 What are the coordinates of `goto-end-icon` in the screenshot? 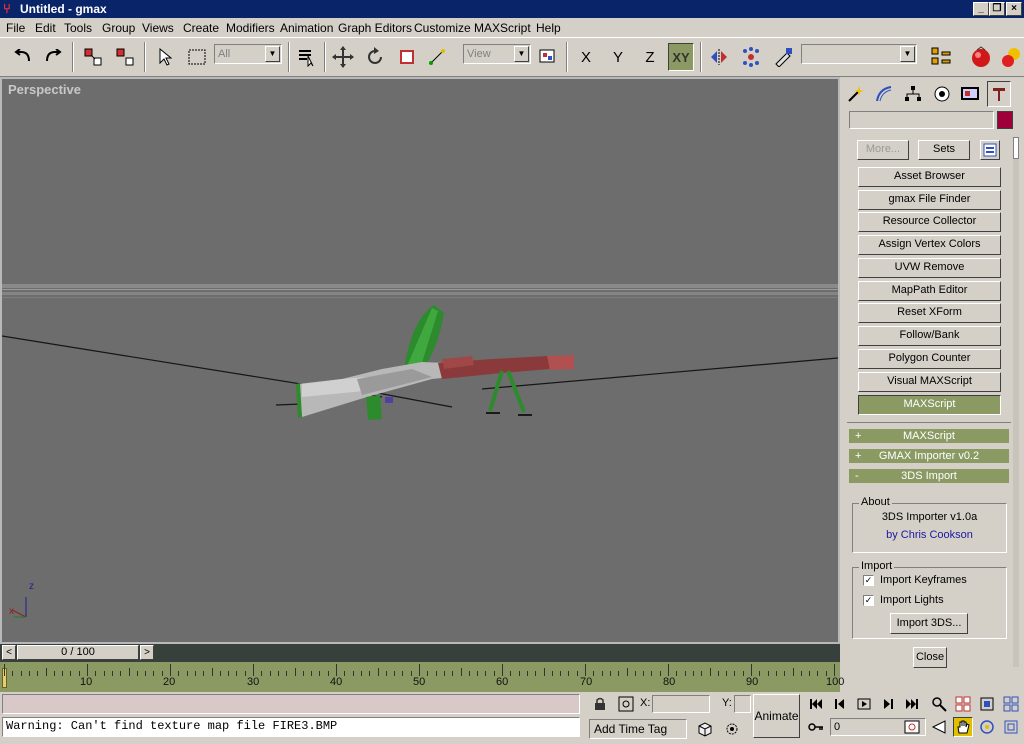 It's located at (912, 704).